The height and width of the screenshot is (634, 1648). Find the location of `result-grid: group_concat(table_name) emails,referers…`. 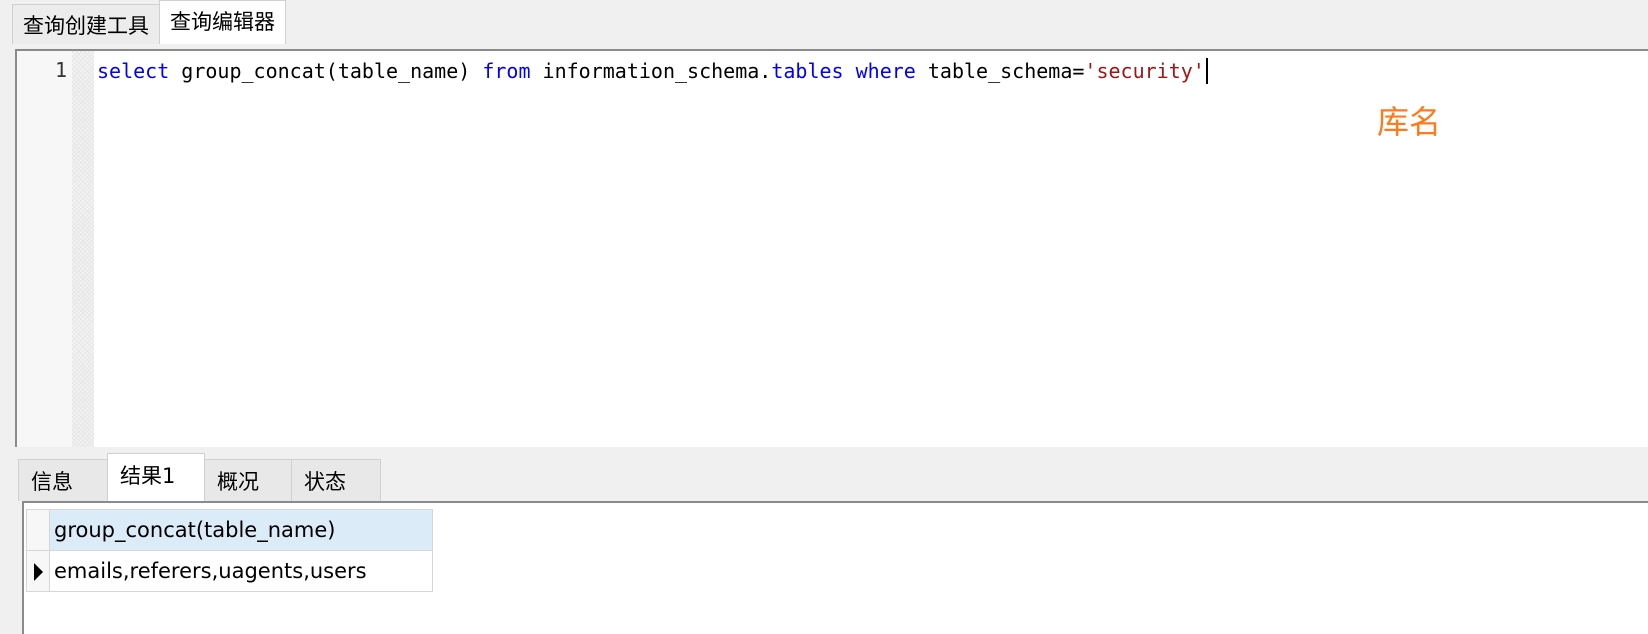

result-grid: group_concat(table_name) emails,referers… is located at coordinates (229, 550).